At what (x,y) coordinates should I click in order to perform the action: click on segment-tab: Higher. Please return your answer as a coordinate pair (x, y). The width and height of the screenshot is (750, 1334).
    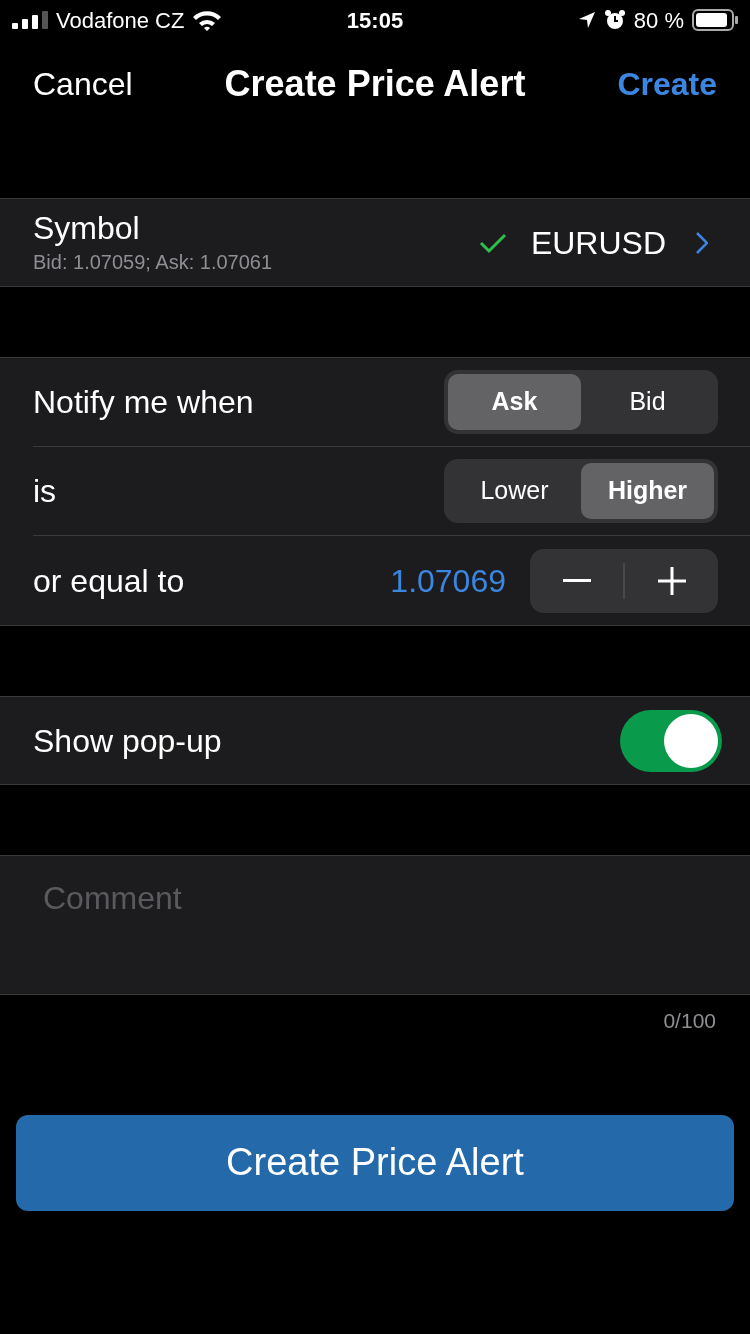
    Looking at the image, I should click on (647, 491).